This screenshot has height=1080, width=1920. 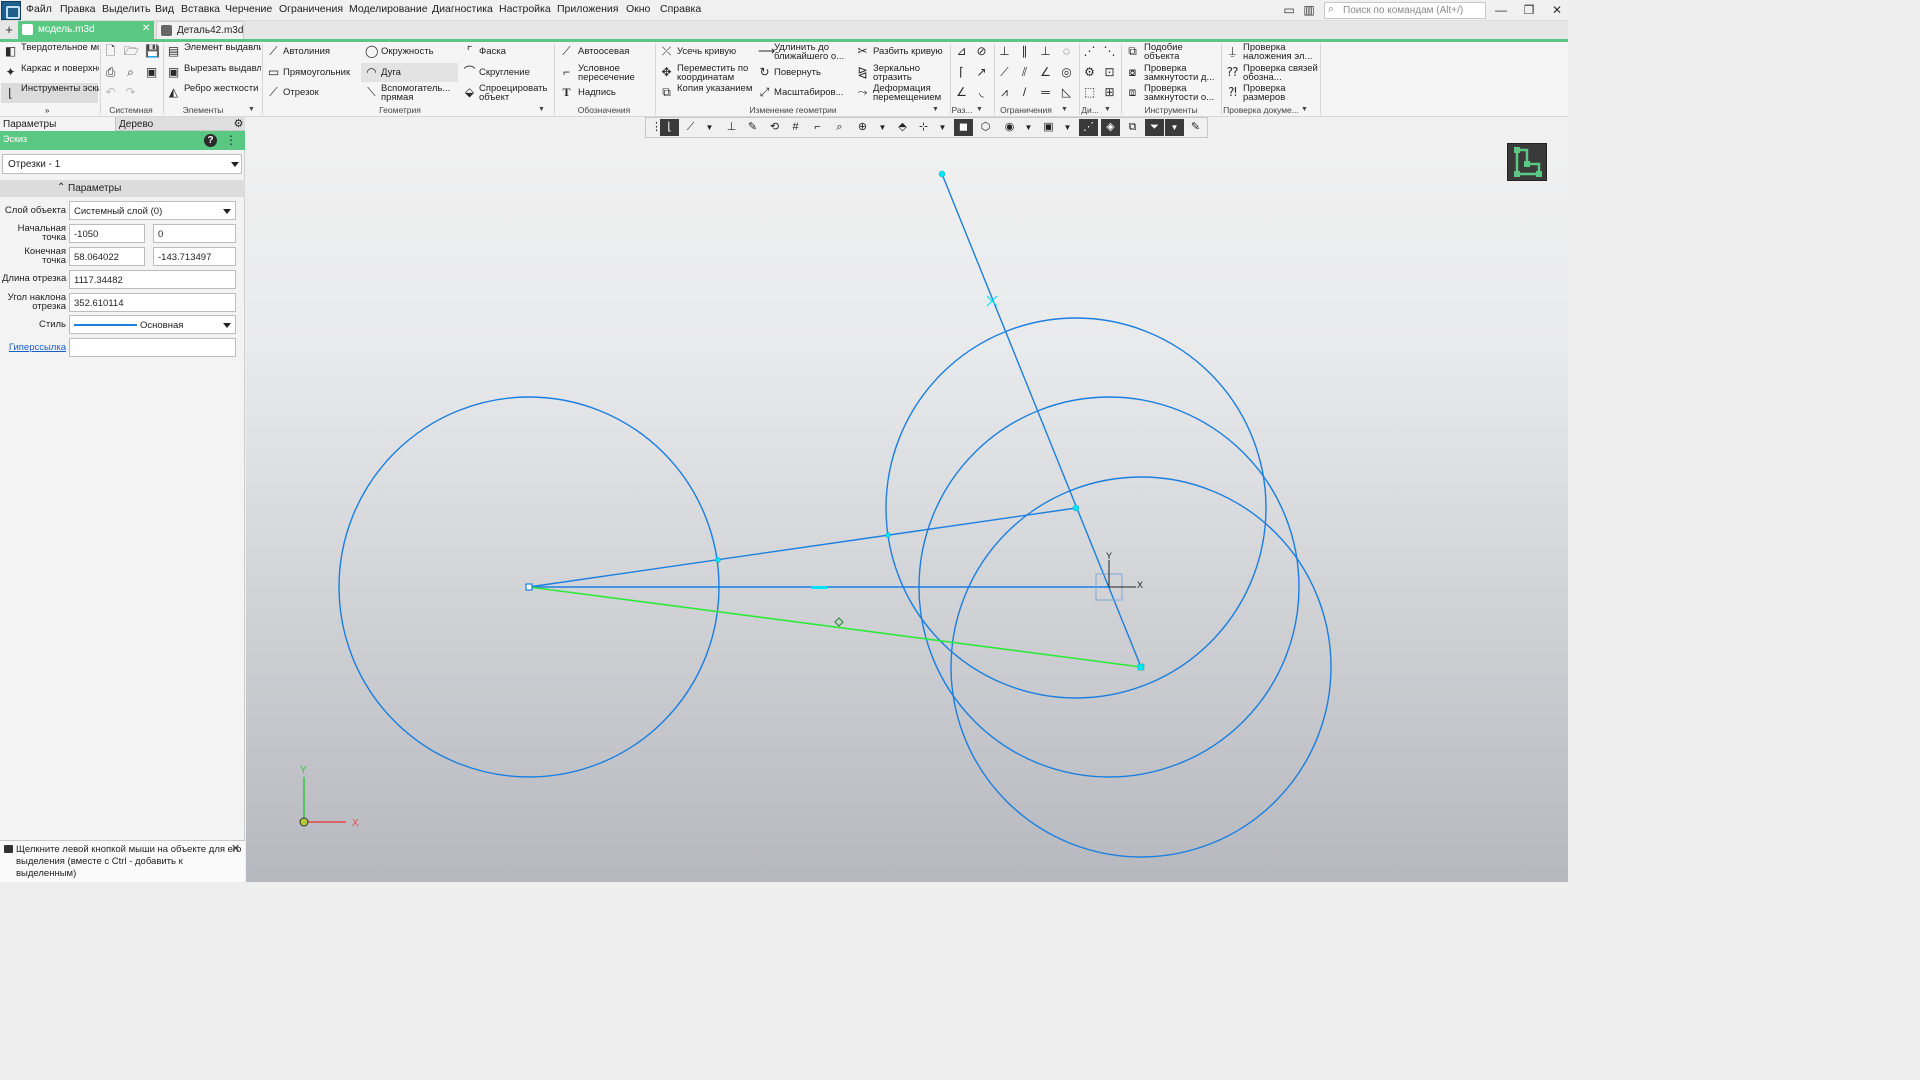 What do you see at coordinates (146, 28) in the screenshot?
I see `tab-close-icon: ✕` at bounding box center [146, 28].